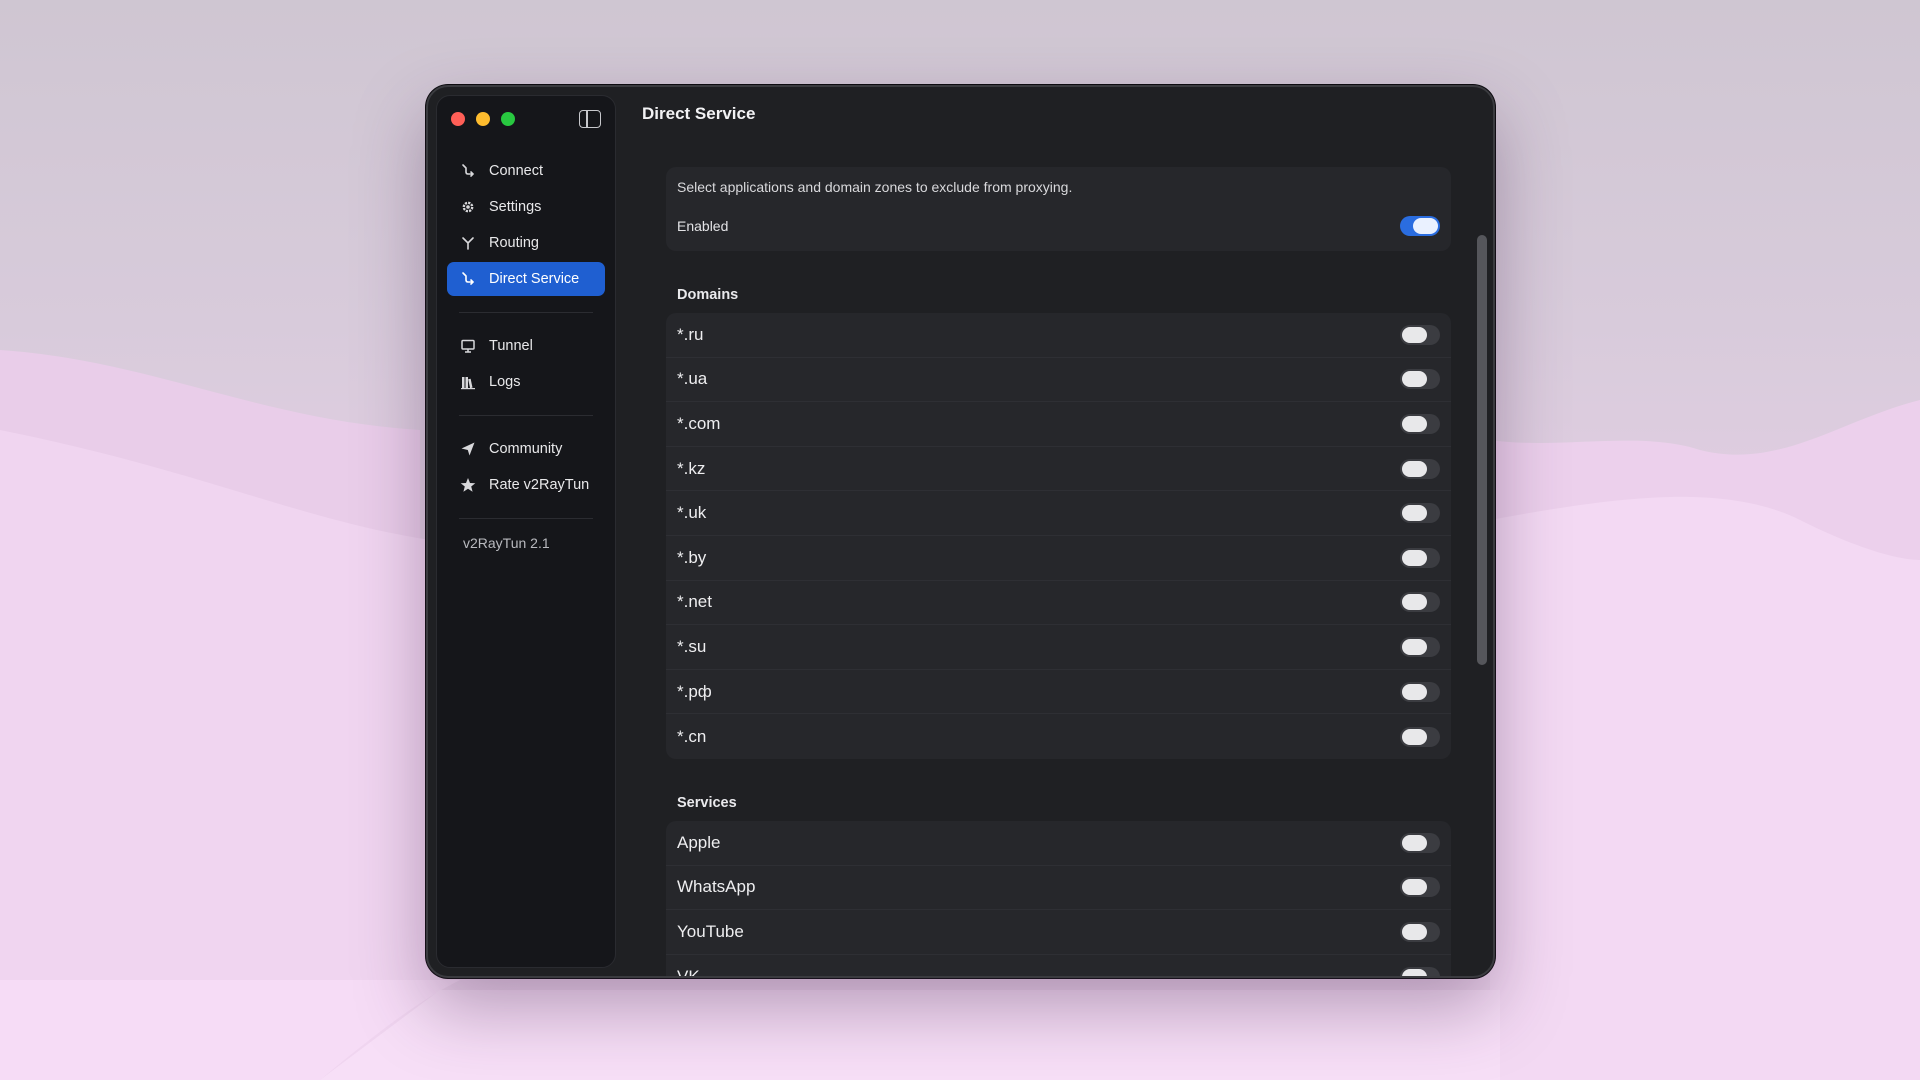 The width and height of the screenshot is (1920, 1080). What do you see at coordinates (1058, 335) in the screenshot?
I see `list-item: *.ru` at bounding box center [1058, 335].